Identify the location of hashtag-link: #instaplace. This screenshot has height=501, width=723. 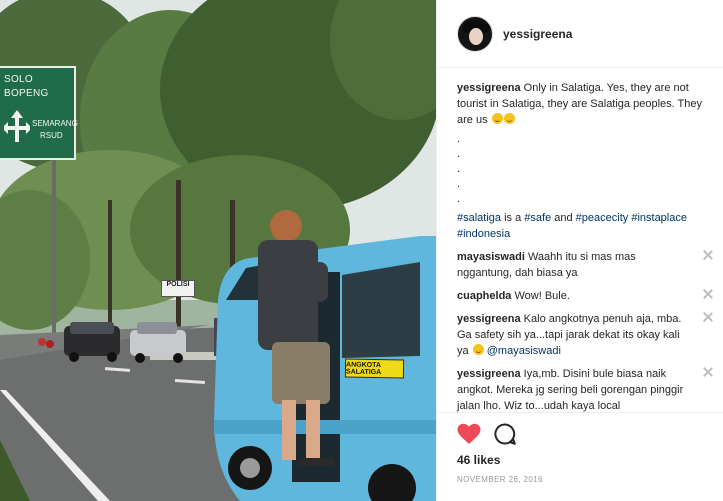
(659, 218).